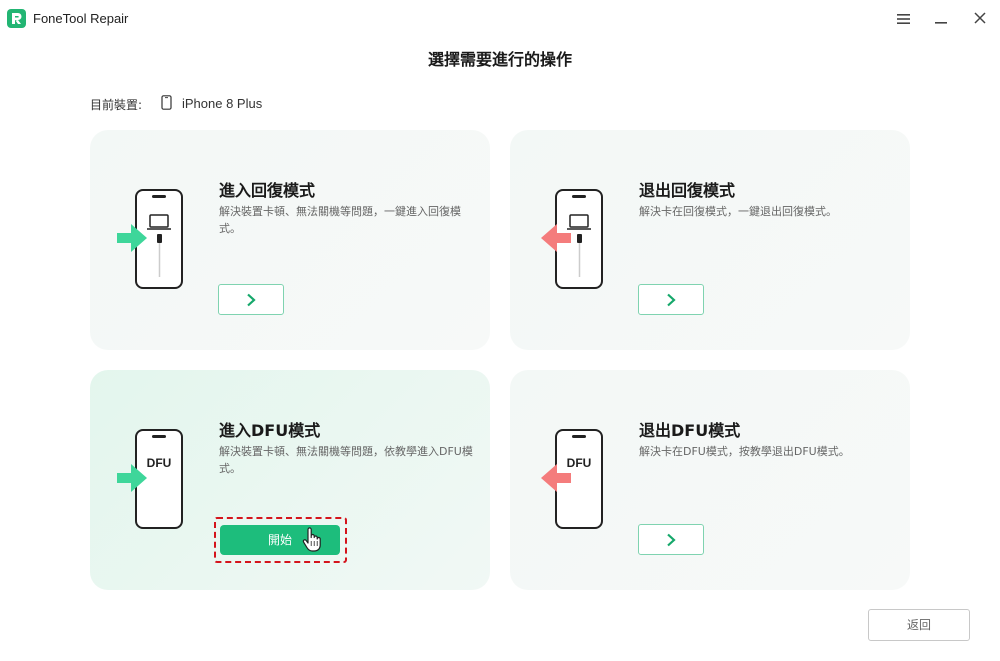 The height and width of the screenshot is (661, 1000). Describe the element at coordinates (941, 23) in the screenshot. I see `minimize-icon` at that location.